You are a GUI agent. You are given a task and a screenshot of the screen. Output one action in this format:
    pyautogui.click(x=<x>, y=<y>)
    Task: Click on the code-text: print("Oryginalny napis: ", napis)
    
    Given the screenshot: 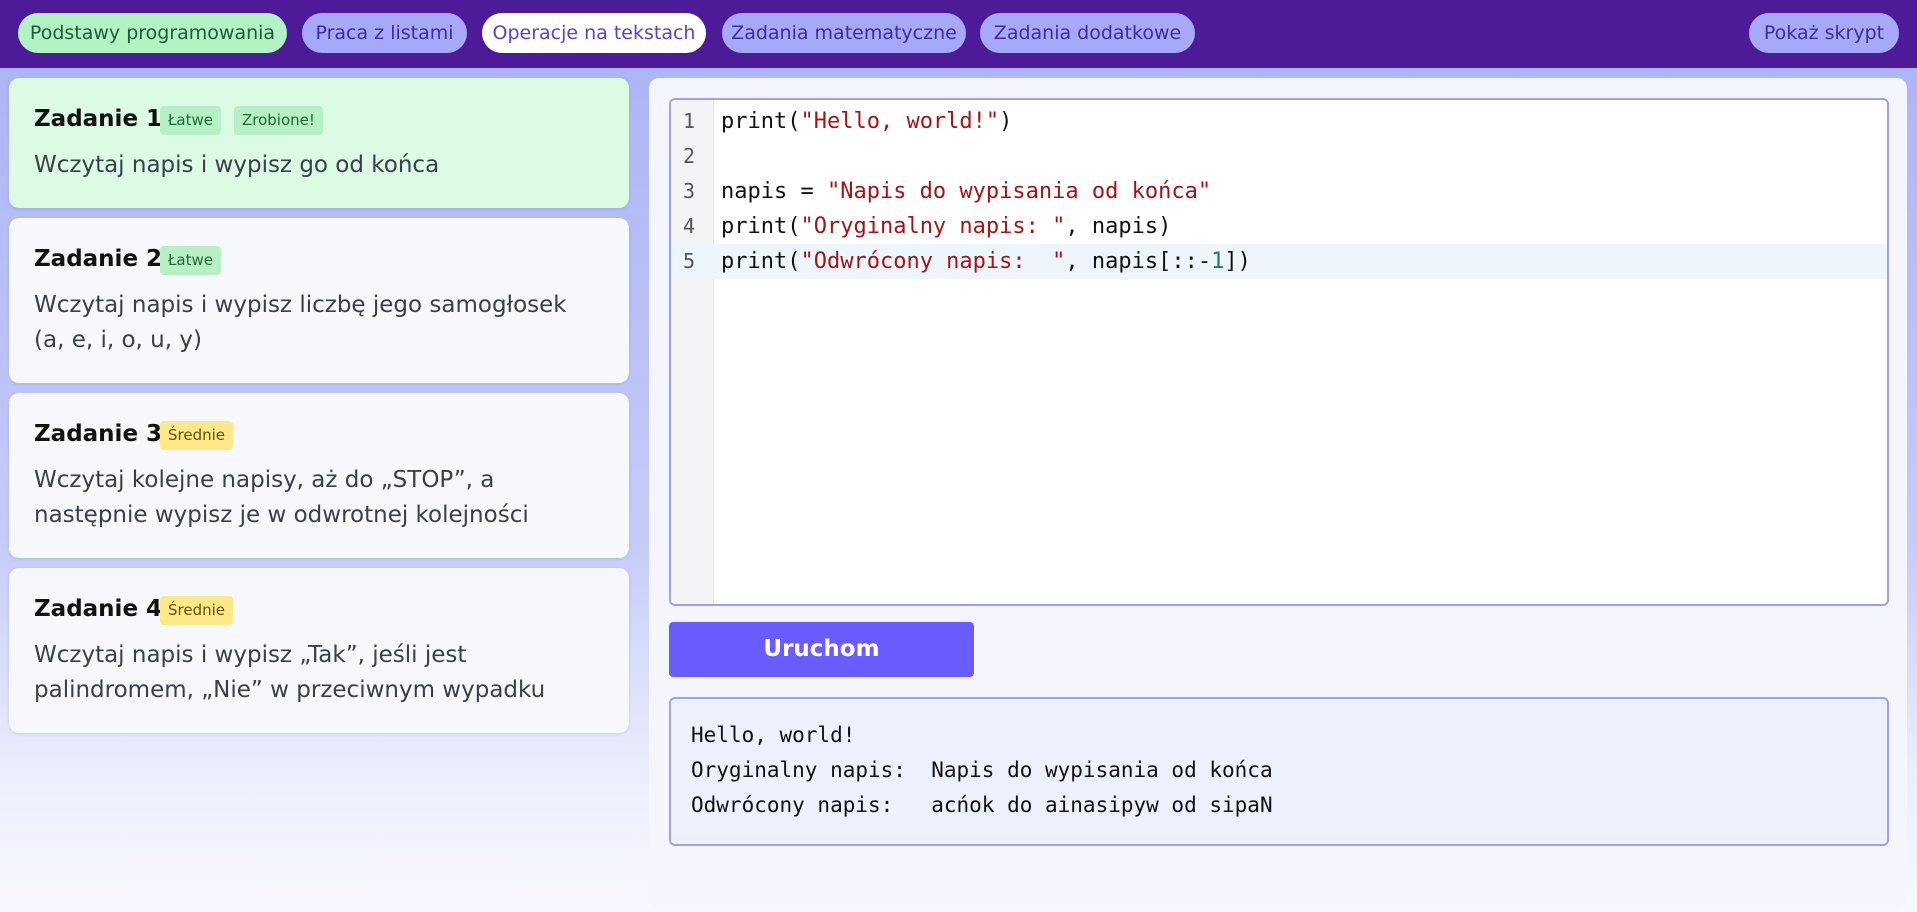 What is the action you would take?
    pyautogui.click(x=946, y=226)
    